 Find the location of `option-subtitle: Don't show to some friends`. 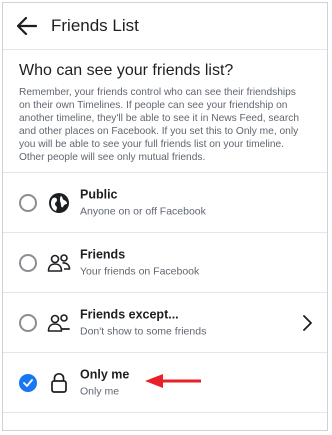

option-subtitle: Don't show to some friends is located at coordinates (143, 331).